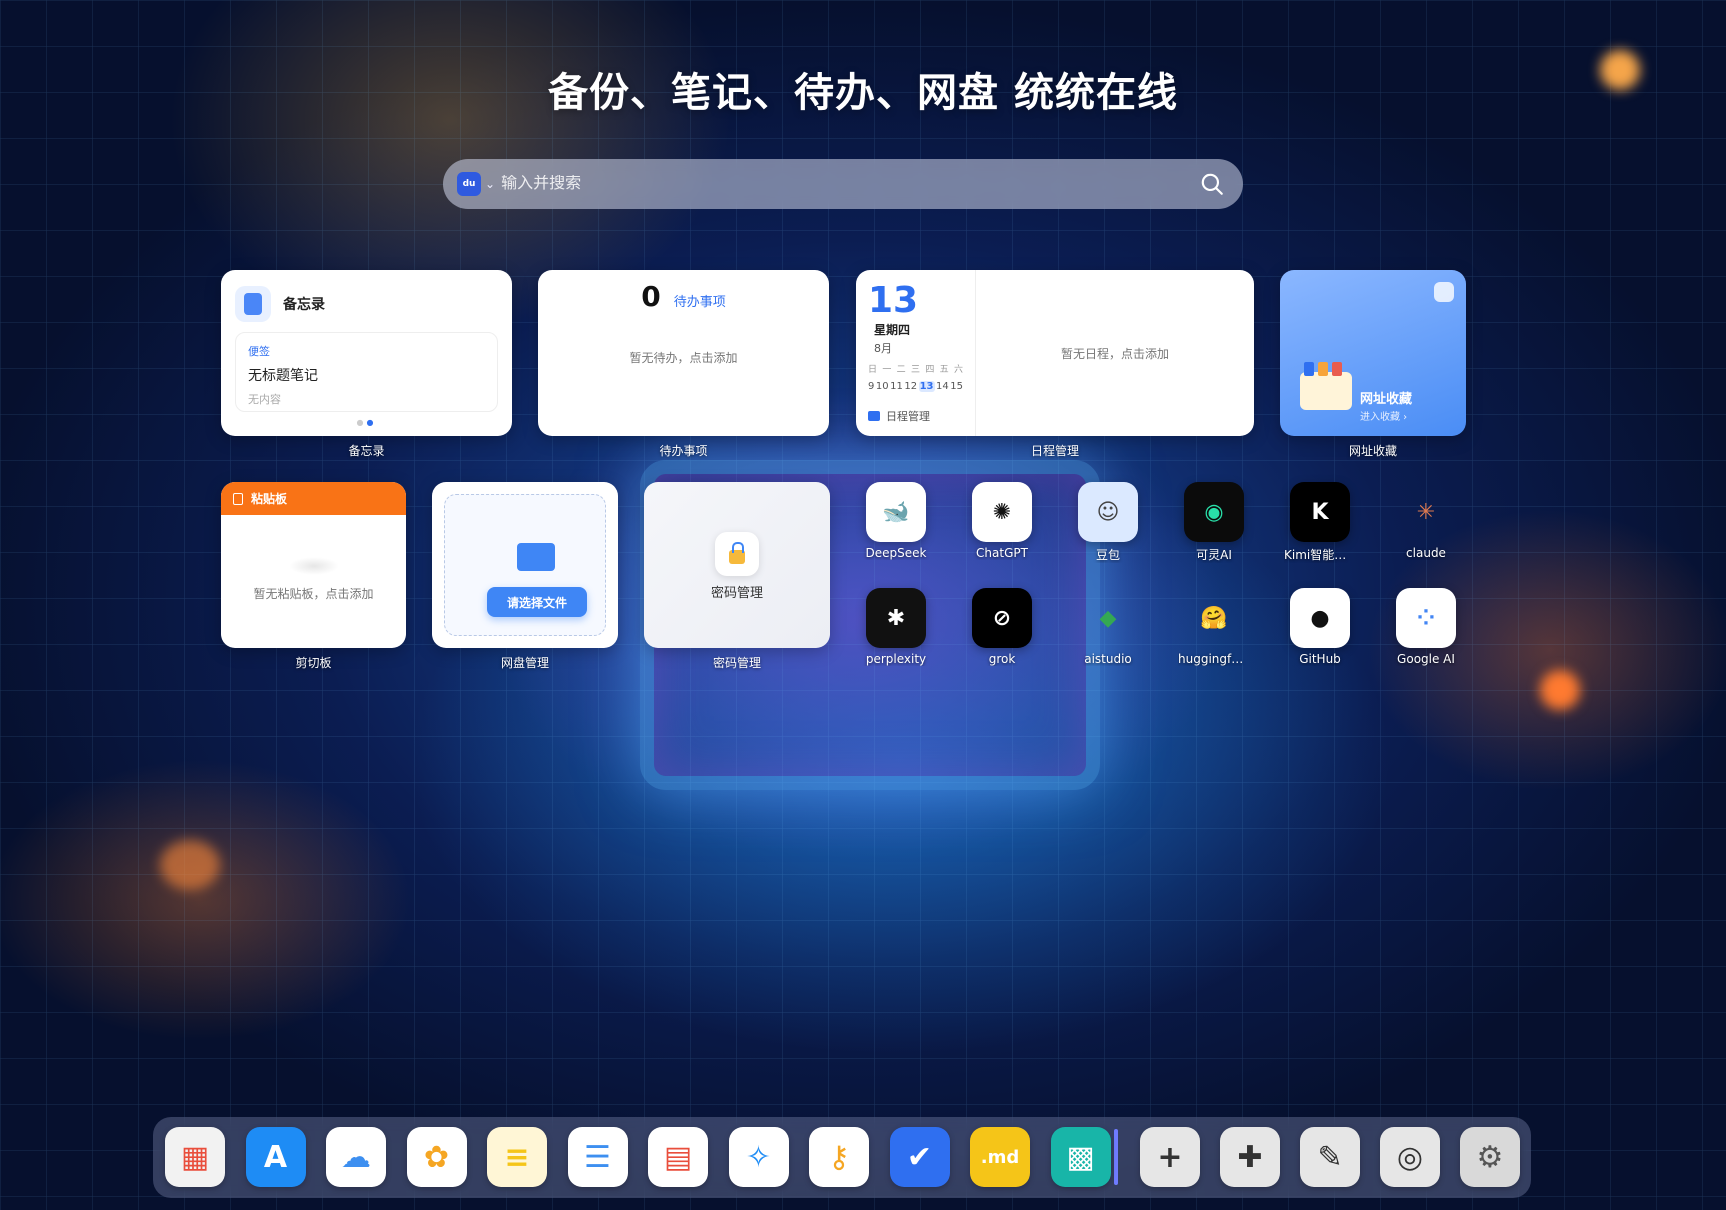 Image resolution: width=1726 pixels, height=1210 pixels. What do you see at coordinates (1116, 1157) in the screenshot?
I see `dock-separator` at bounding box center [1116, 1157].